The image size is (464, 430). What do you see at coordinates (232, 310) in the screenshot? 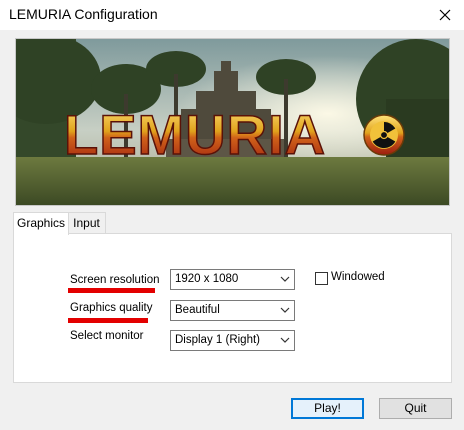
I see `graphics-quality-select: Beautiful` at bounding box center [232, 310].